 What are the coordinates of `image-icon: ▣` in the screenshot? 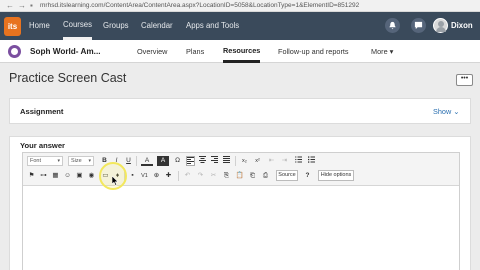 It's located at (79, 176).